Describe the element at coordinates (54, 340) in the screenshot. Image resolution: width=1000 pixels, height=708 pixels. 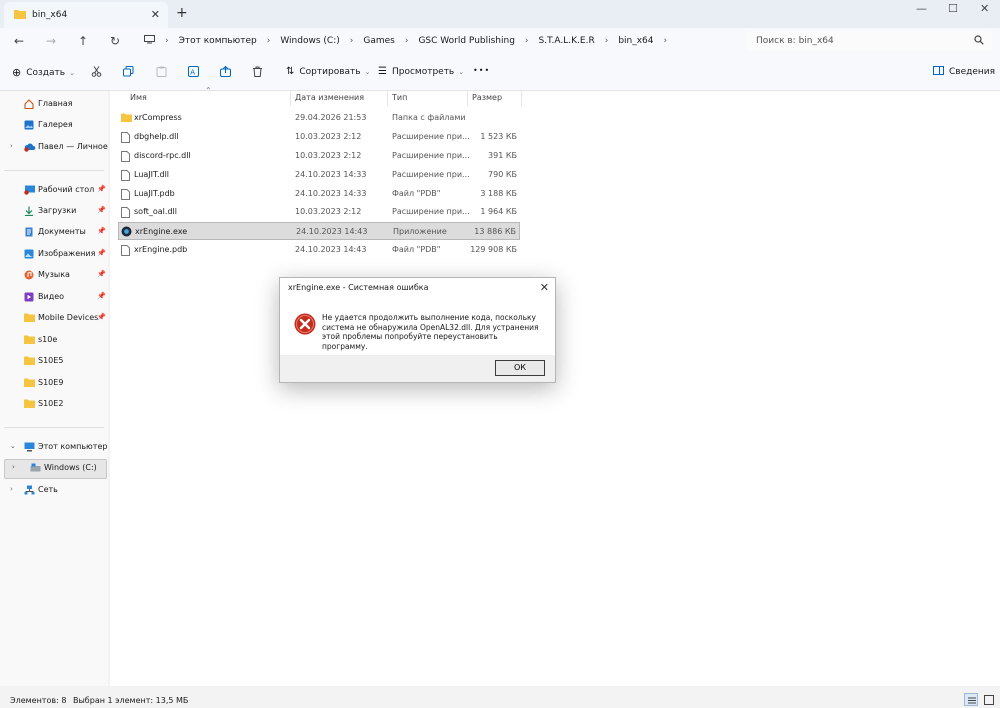
I see `sidebar-item-s10e: s10e` at that location.